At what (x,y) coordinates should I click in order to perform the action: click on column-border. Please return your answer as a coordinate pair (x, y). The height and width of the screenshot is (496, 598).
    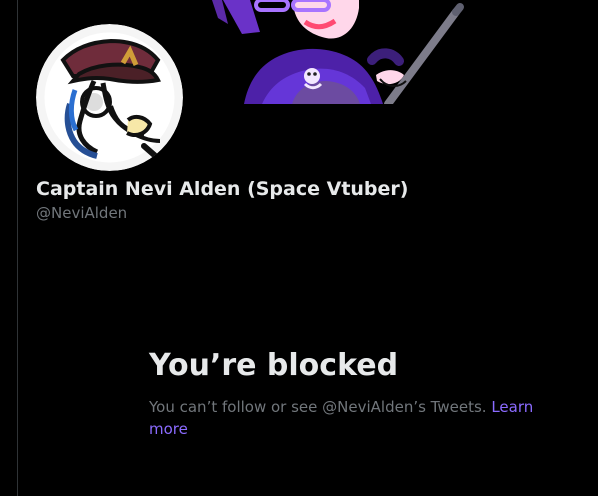
    Looking at the image, I should click on (17, 248).